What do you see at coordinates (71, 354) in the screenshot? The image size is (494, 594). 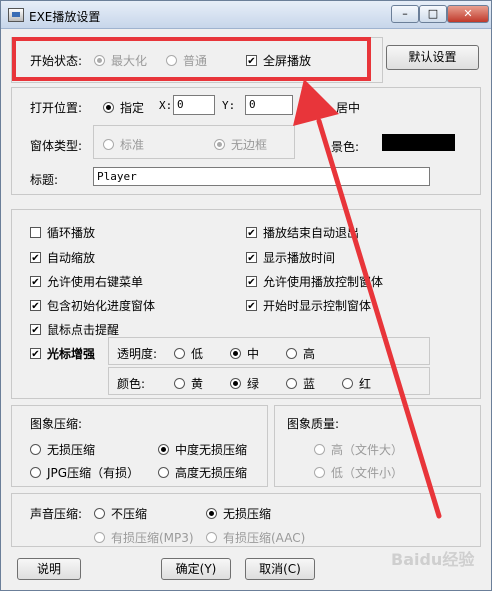 I see `cursor-enhance-label: 光标增强` at bounding box center [71, 354].